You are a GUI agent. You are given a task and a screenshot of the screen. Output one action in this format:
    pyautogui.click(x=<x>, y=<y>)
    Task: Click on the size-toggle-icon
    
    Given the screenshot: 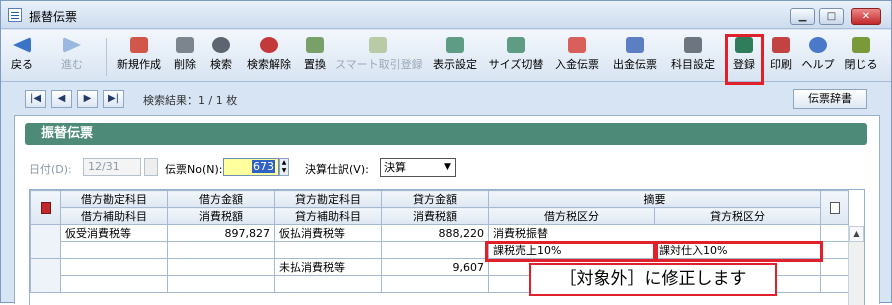 What is the action you would take?
    pyautogui.click(x=516, y=45)
    